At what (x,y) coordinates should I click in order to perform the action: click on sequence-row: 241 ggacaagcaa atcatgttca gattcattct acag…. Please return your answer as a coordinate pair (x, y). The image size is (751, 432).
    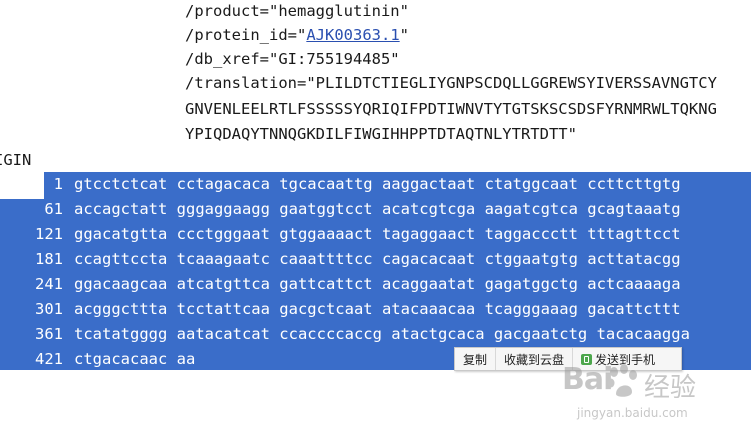
    Looking at the image, I should click on (375, 287).